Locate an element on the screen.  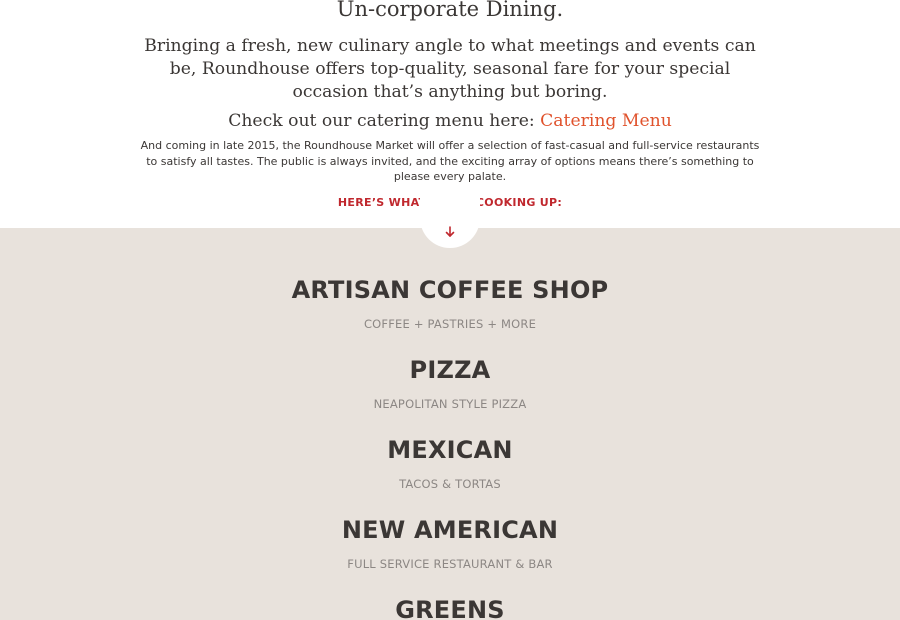
venue-subtitle: FULL SERVICE RESTAURANT & BAR is located at coordinates (450, 564).